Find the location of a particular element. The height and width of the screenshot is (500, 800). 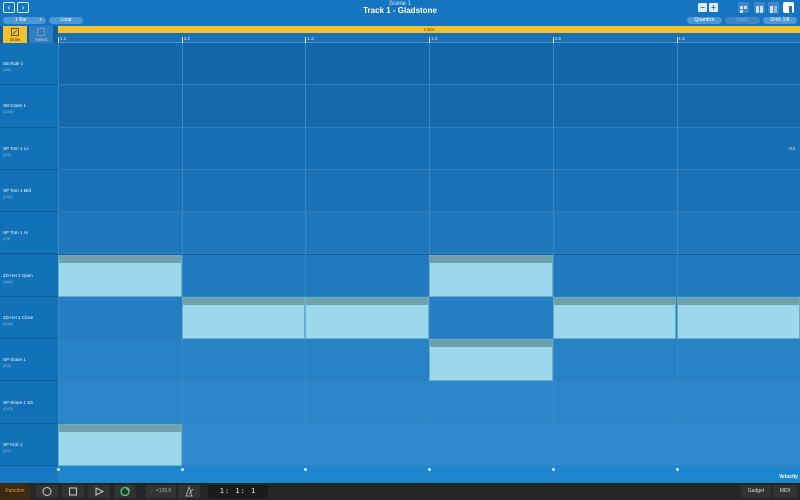

lane-label: ZD HH 1 Close (G#2) is located at coordinates (29, 318).